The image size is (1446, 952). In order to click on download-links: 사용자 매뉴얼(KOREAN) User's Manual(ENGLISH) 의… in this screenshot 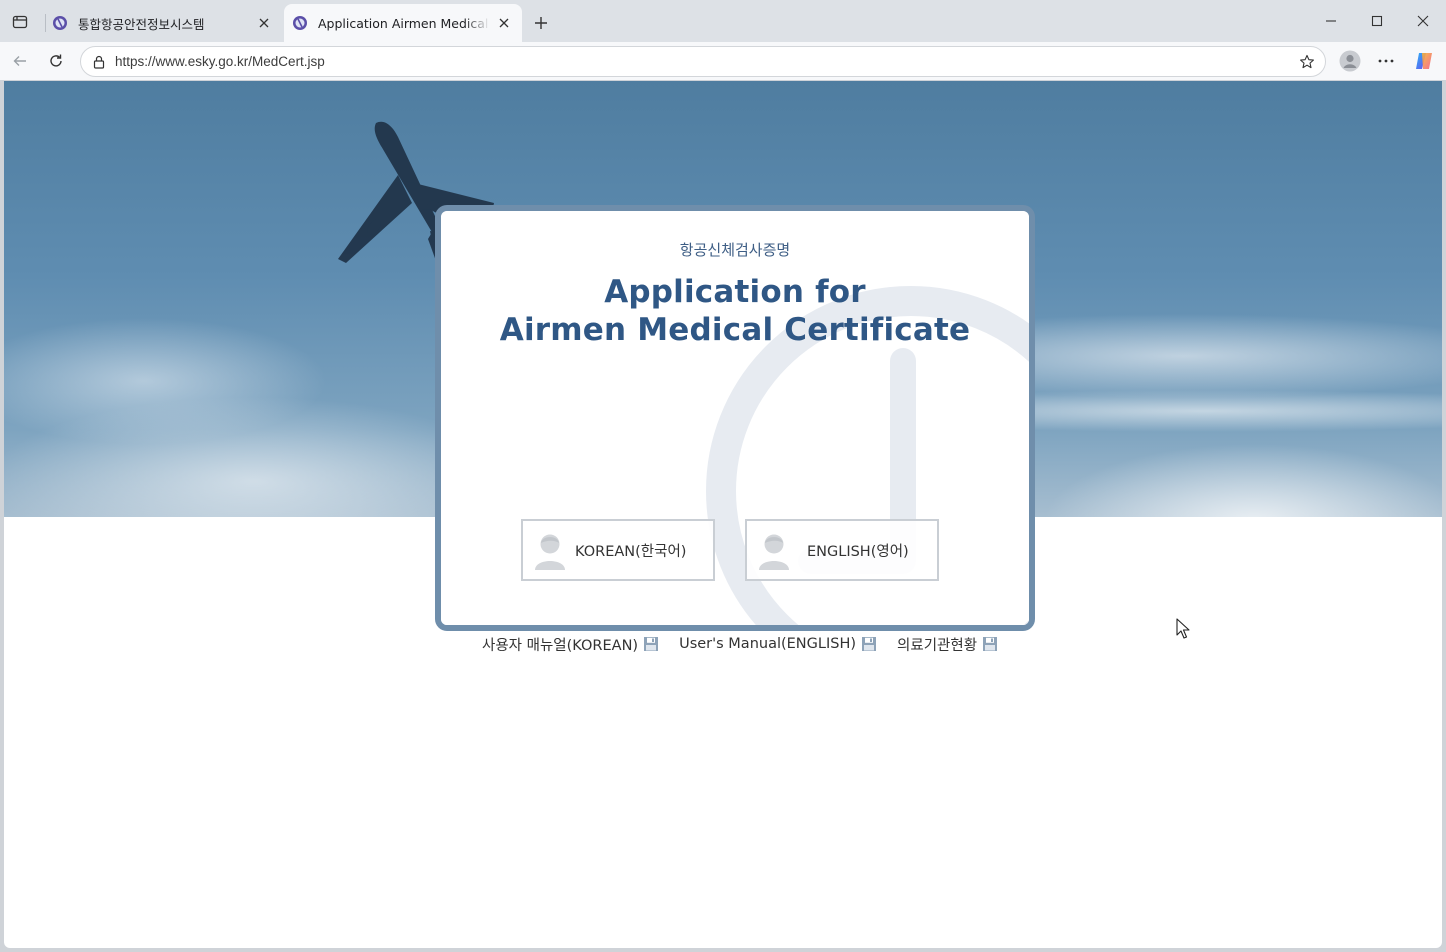, I will do `click(750, 644)`.